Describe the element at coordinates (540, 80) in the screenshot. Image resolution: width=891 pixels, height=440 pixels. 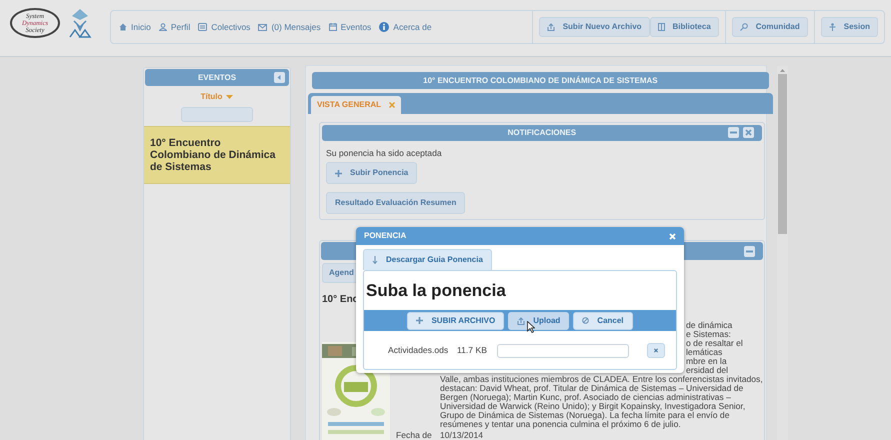
I see `event-title-bar: 10° ENCUENTRO COLOMBIANO DE DINÁMICA DE SISTEMAS` at that location.